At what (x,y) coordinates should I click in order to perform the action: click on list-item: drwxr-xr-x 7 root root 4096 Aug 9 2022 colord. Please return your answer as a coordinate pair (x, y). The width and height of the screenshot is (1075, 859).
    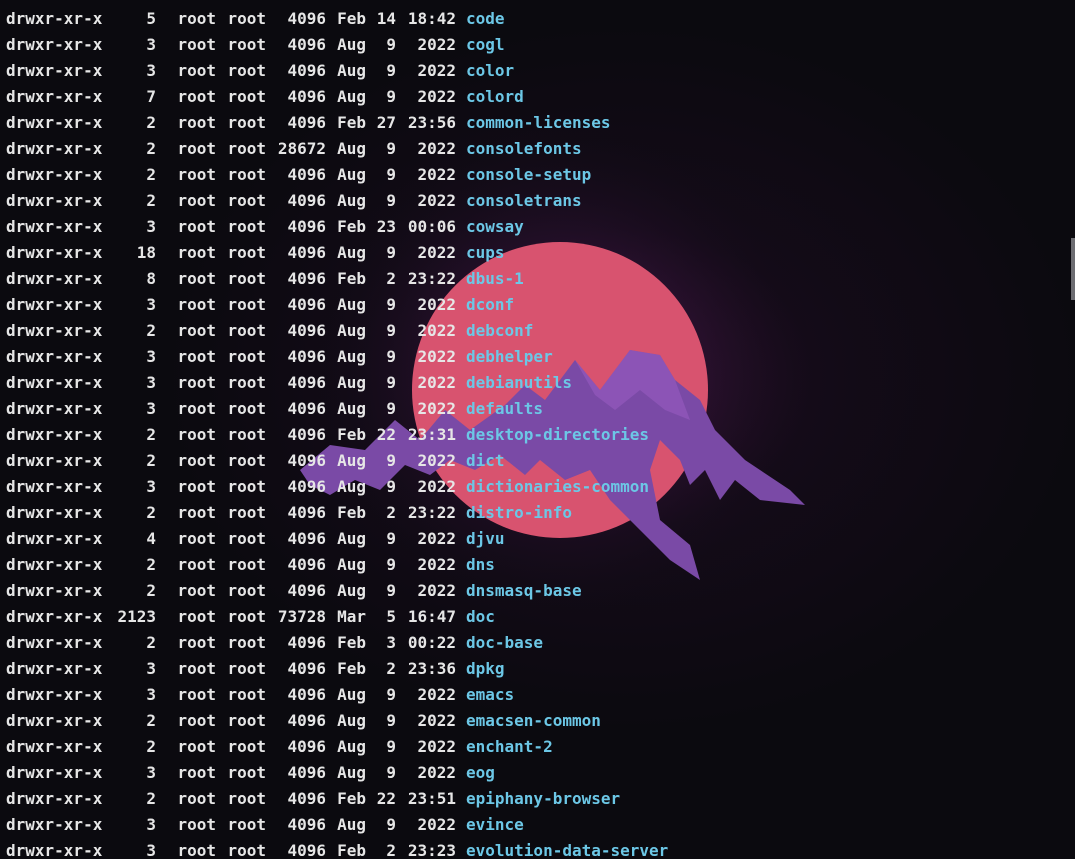
    Looking at the image, I should click on (337, 97).